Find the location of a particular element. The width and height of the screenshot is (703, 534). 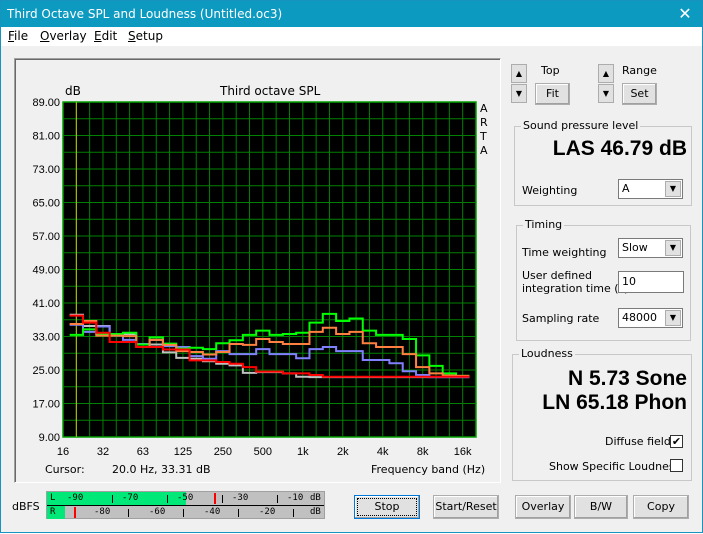

y-tick-label: 89.00 is located at coordinates (46, 103).